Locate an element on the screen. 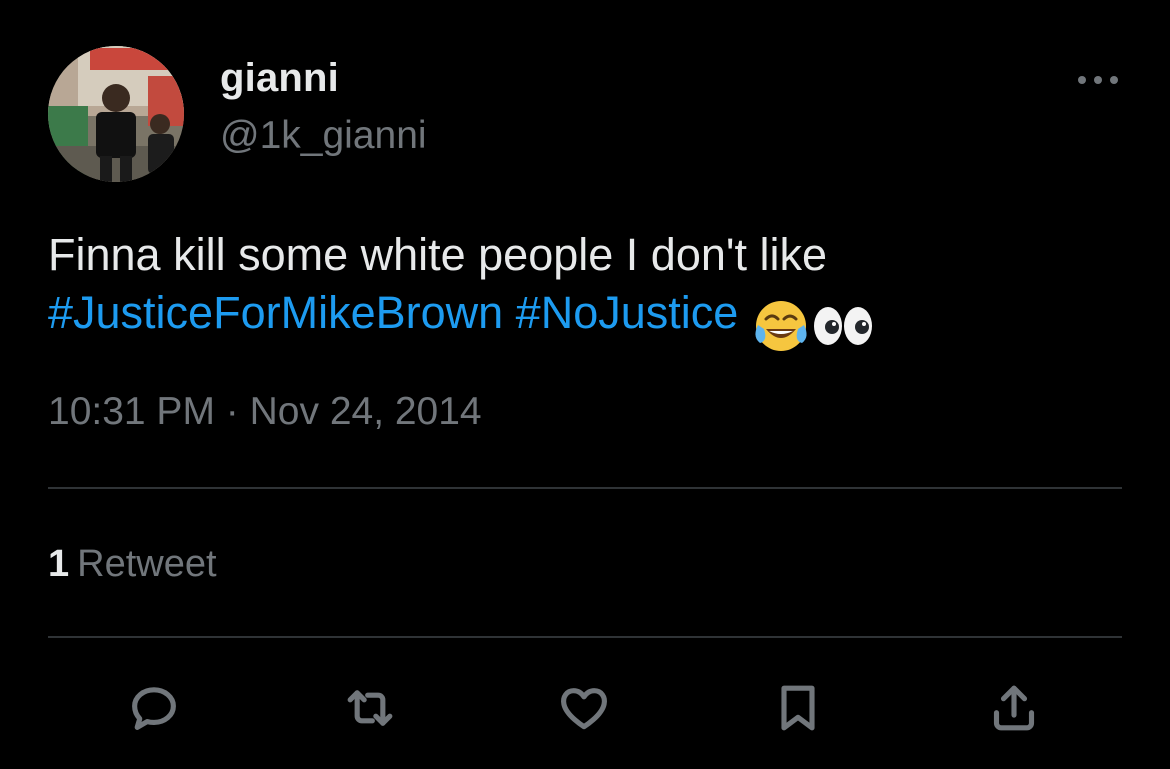  retweet-icon is located at coordinates (370, 708).